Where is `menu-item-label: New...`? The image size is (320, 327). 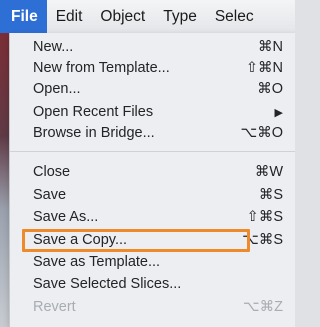
menu-item-label: New... is located at coordinates (53, 47).